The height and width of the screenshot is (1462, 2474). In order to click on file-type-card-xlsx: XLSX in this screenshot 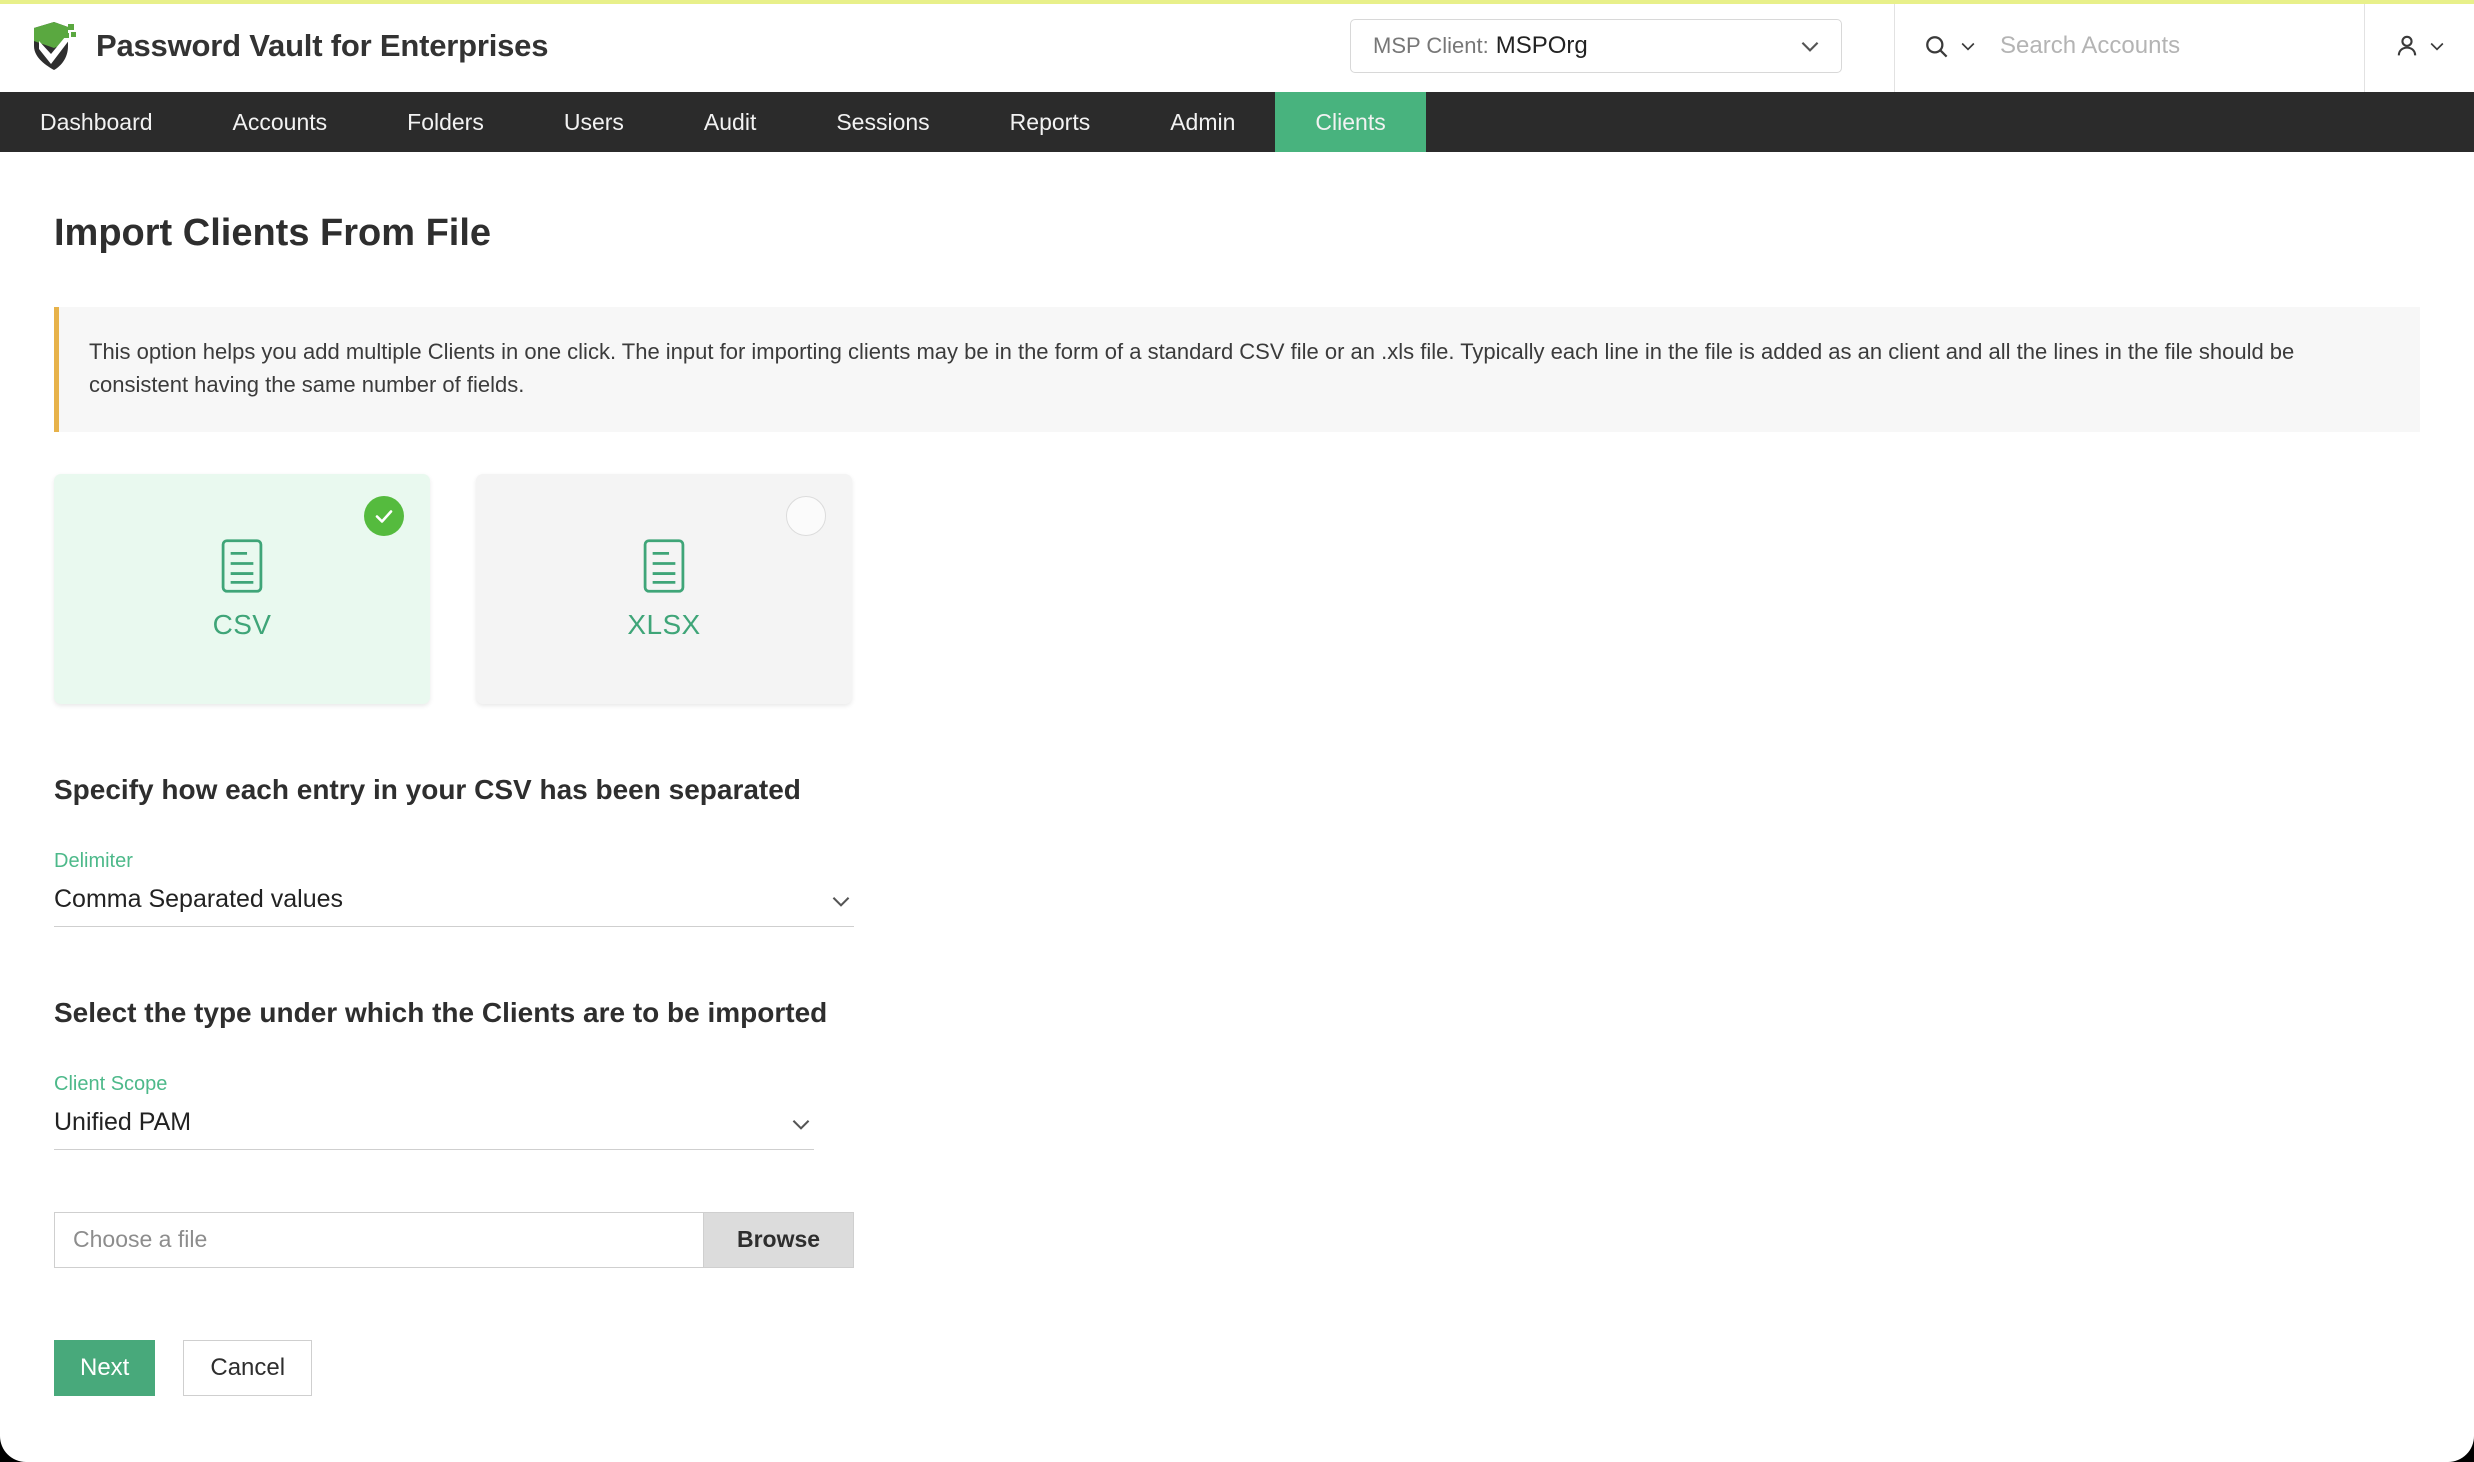, I will do `click(664, 588)`.